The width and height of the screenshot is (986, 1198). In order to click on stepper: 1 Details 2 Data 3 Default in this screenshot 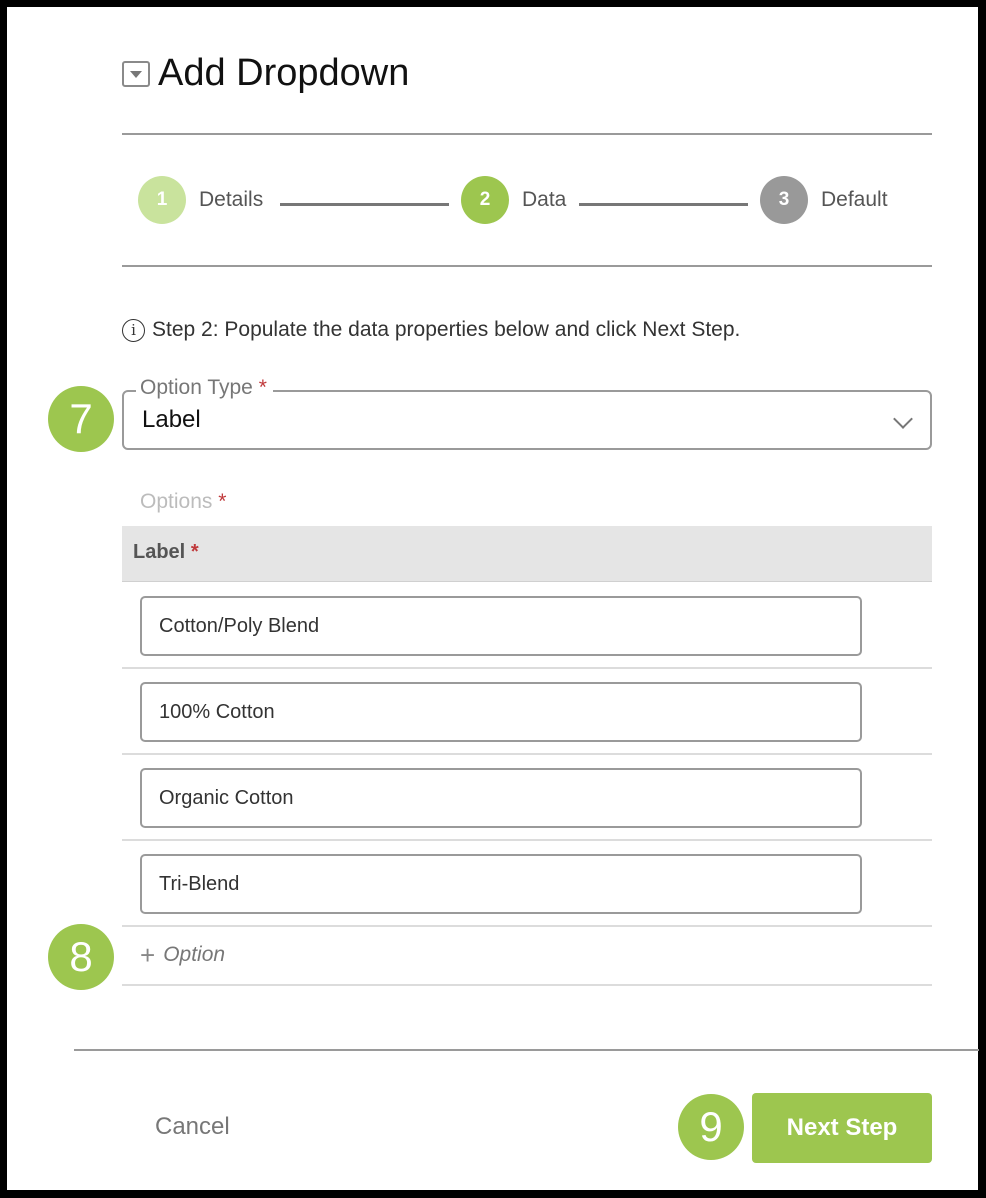, I will do `click(518, 200)`.